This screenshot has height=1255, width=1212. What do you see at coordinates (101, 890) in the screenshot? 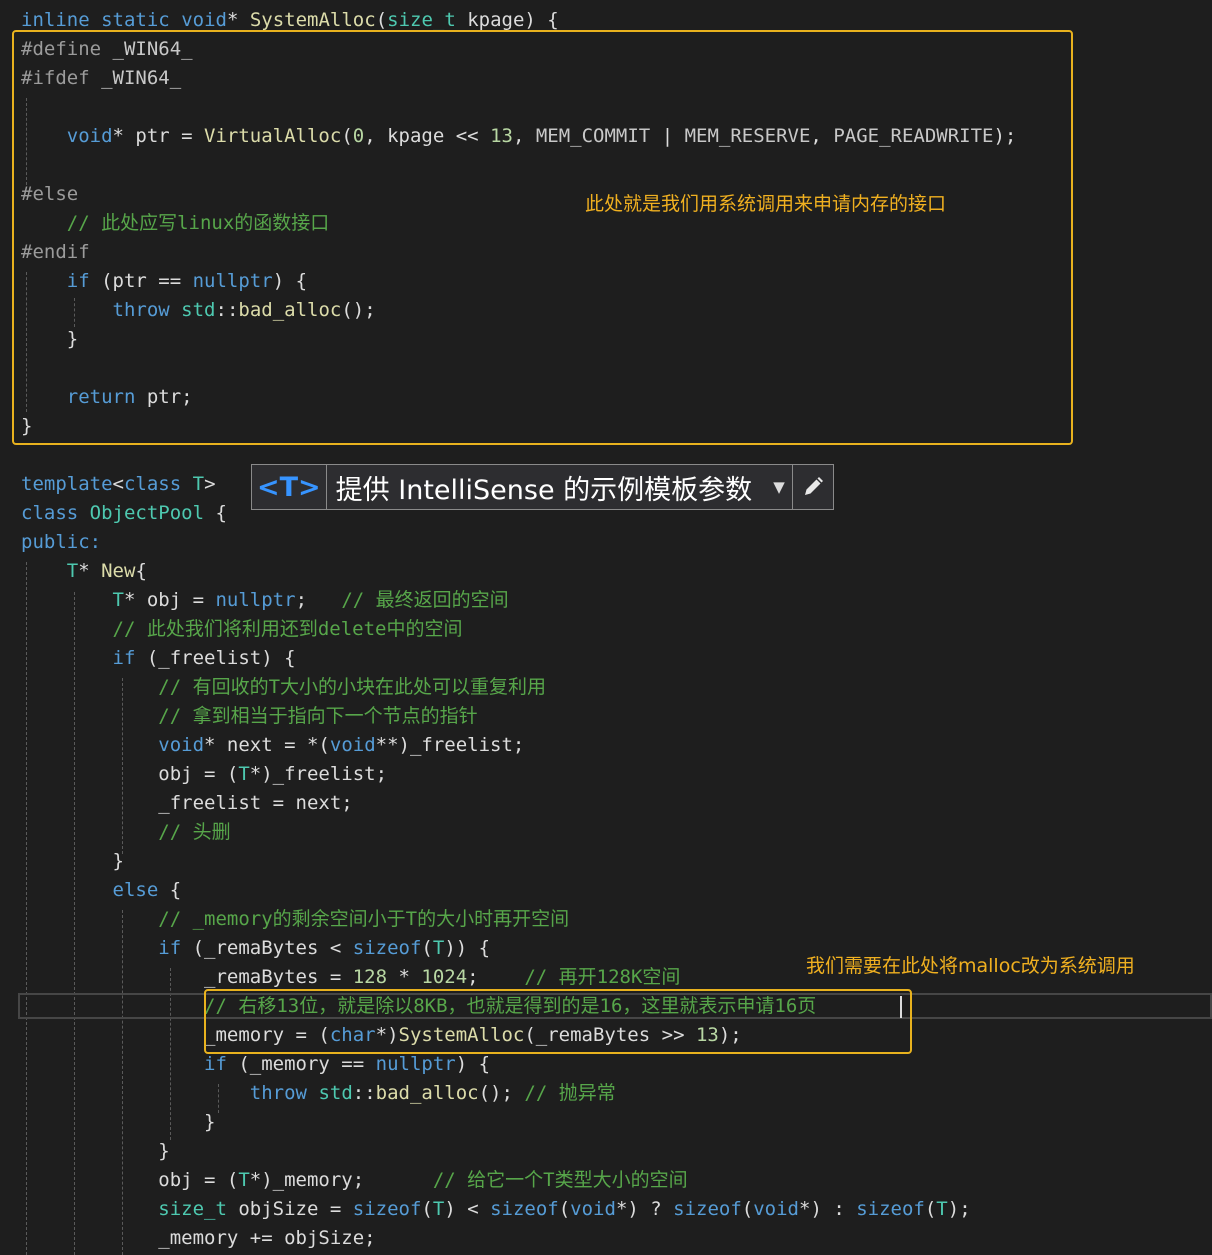
I see `code-line: else {` at bounding box center [101, 890].